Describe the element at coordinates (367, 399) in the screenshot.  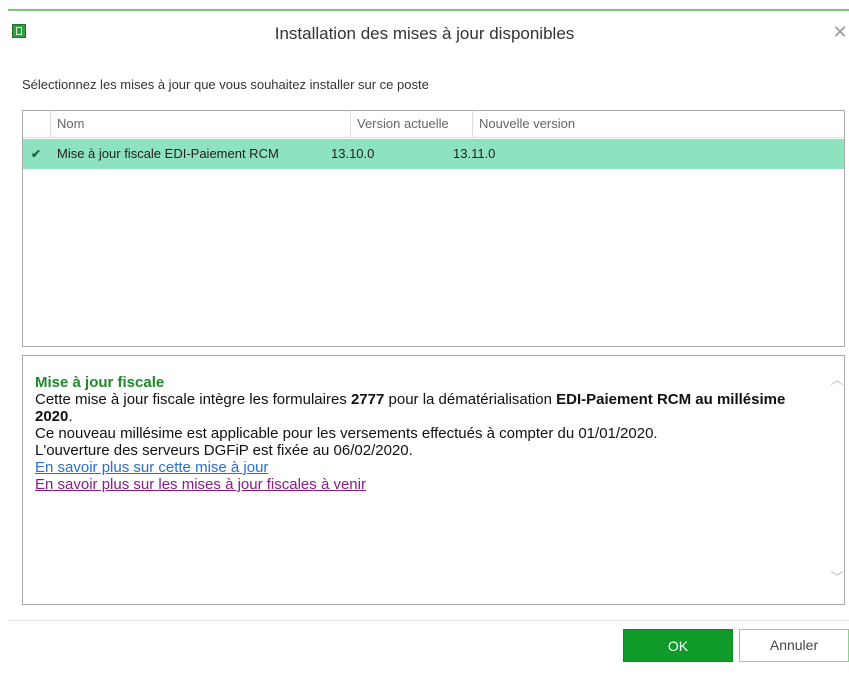
I see `form-number: 2777` at that location.